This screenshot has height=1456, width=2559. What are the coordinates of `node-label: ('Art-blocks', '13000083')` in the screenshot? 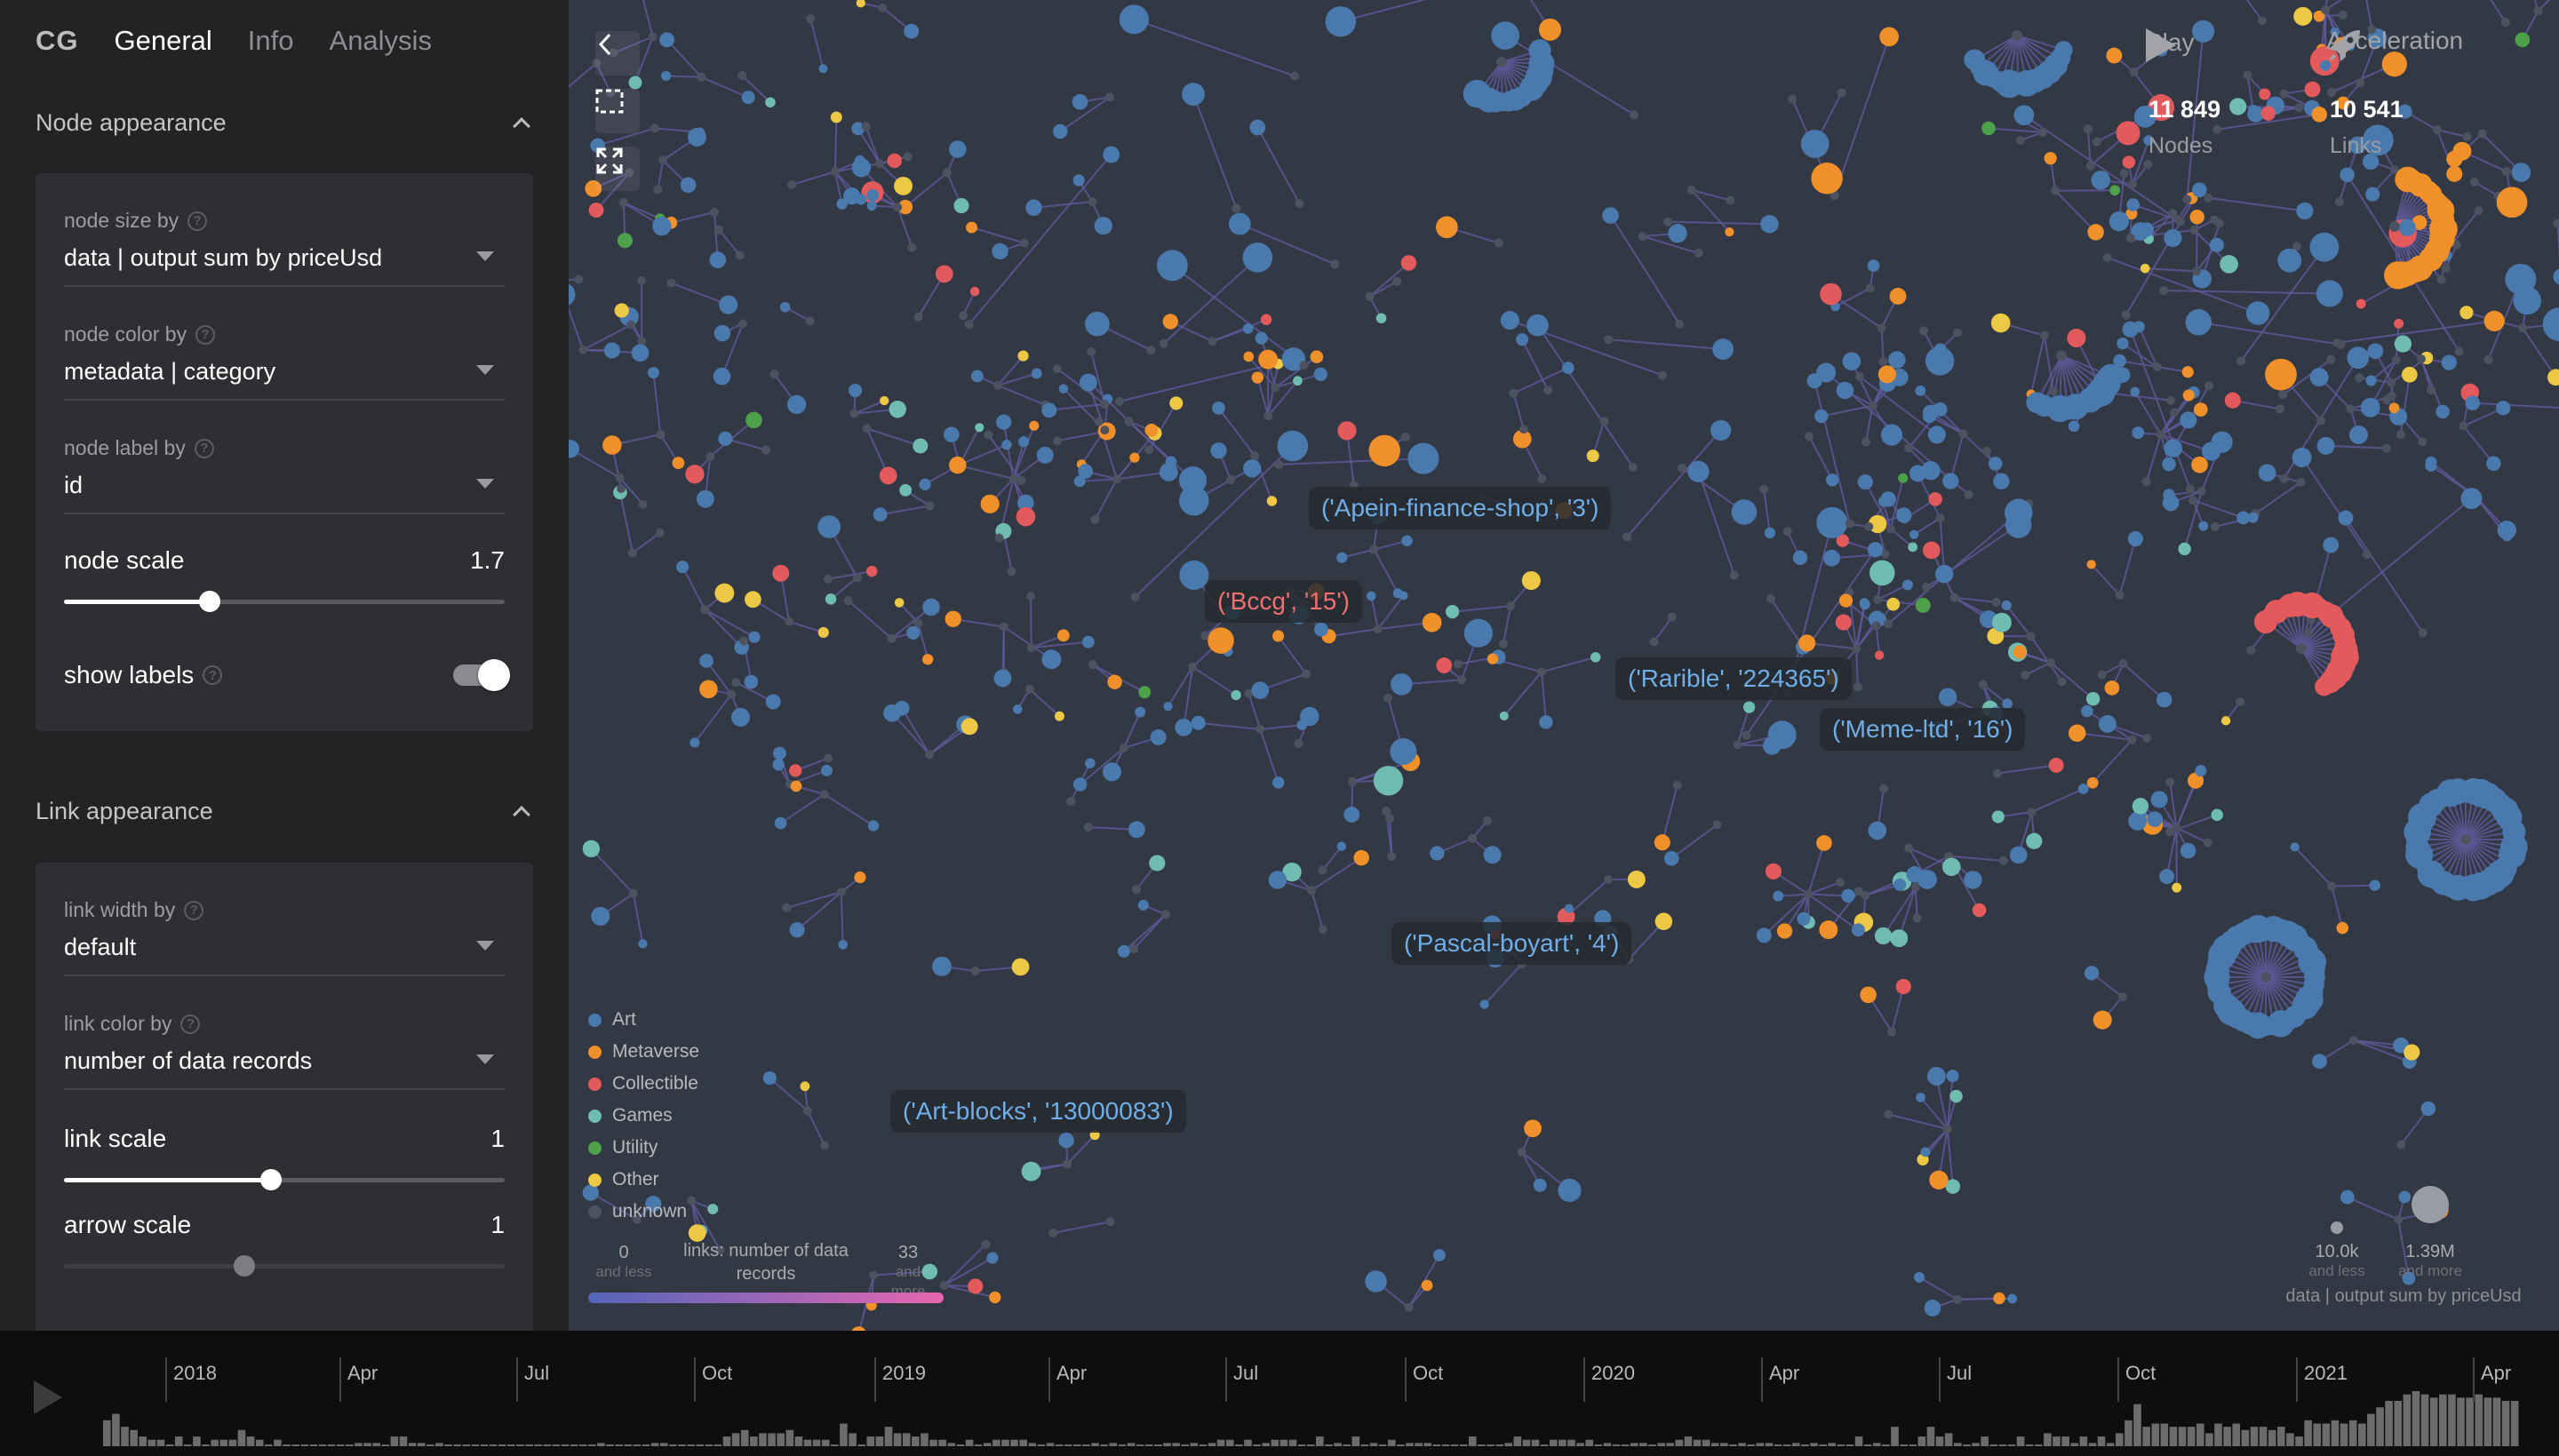 It's located at (1038, 1111).